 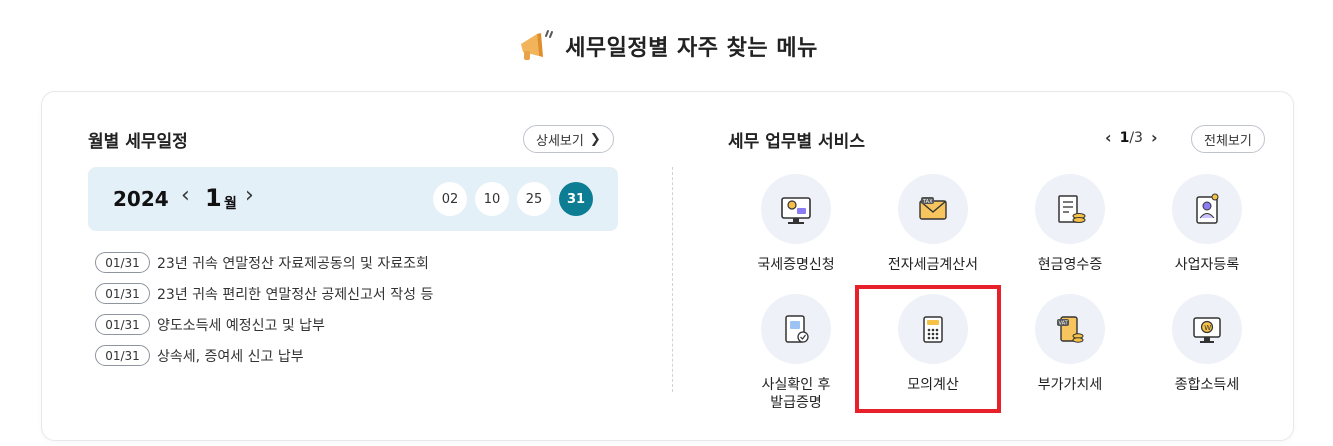 I want to click on service-label: 현금영수증, so click(x=1070, y=265).